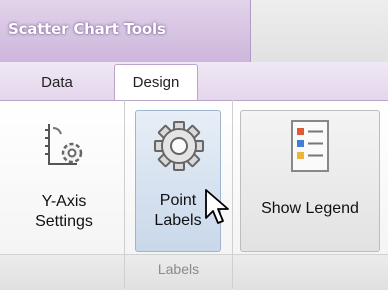  I want to click on group-footer-legend, so click(310, 272).